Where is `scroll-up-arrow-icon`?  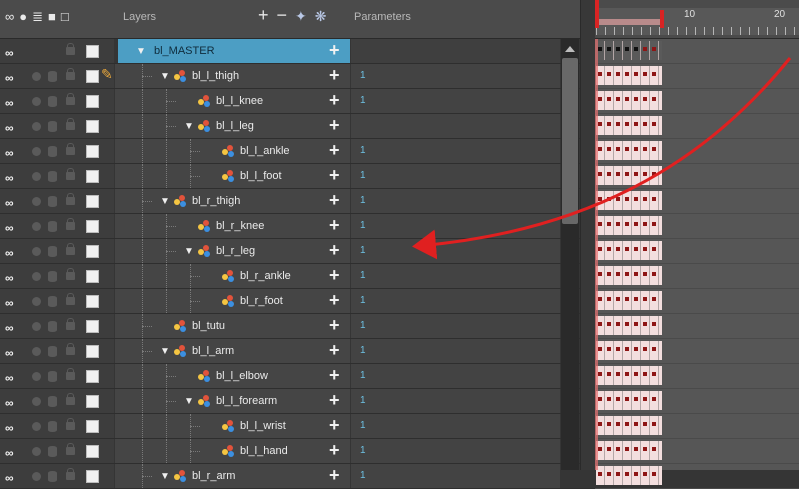
scroll-up-arrow-icon is located at coordinates (570, 49).